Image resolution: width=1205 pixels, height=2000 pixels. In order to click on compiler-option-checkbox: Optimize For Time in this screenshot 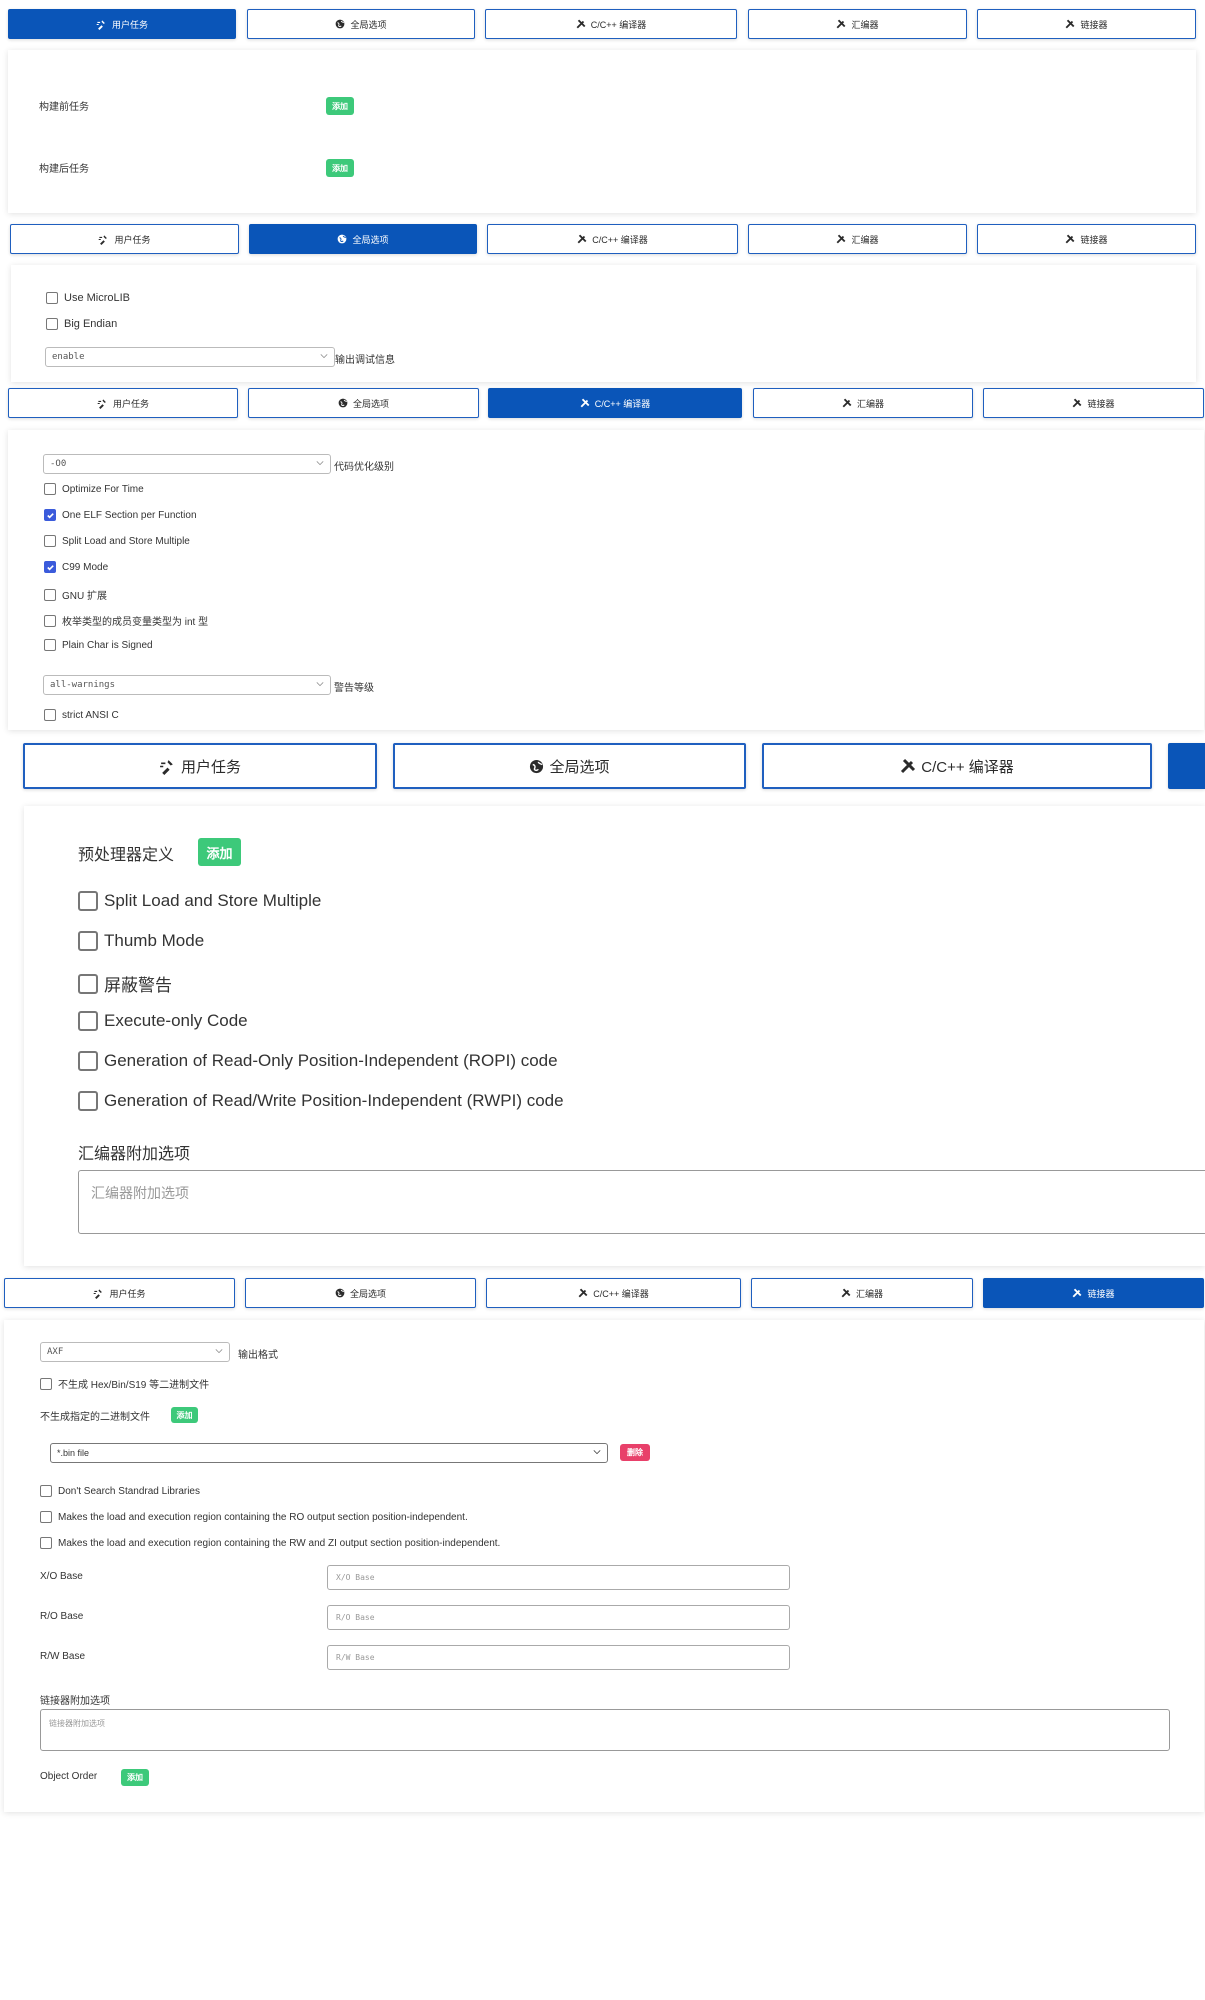, I will do `click(94, 489)`.